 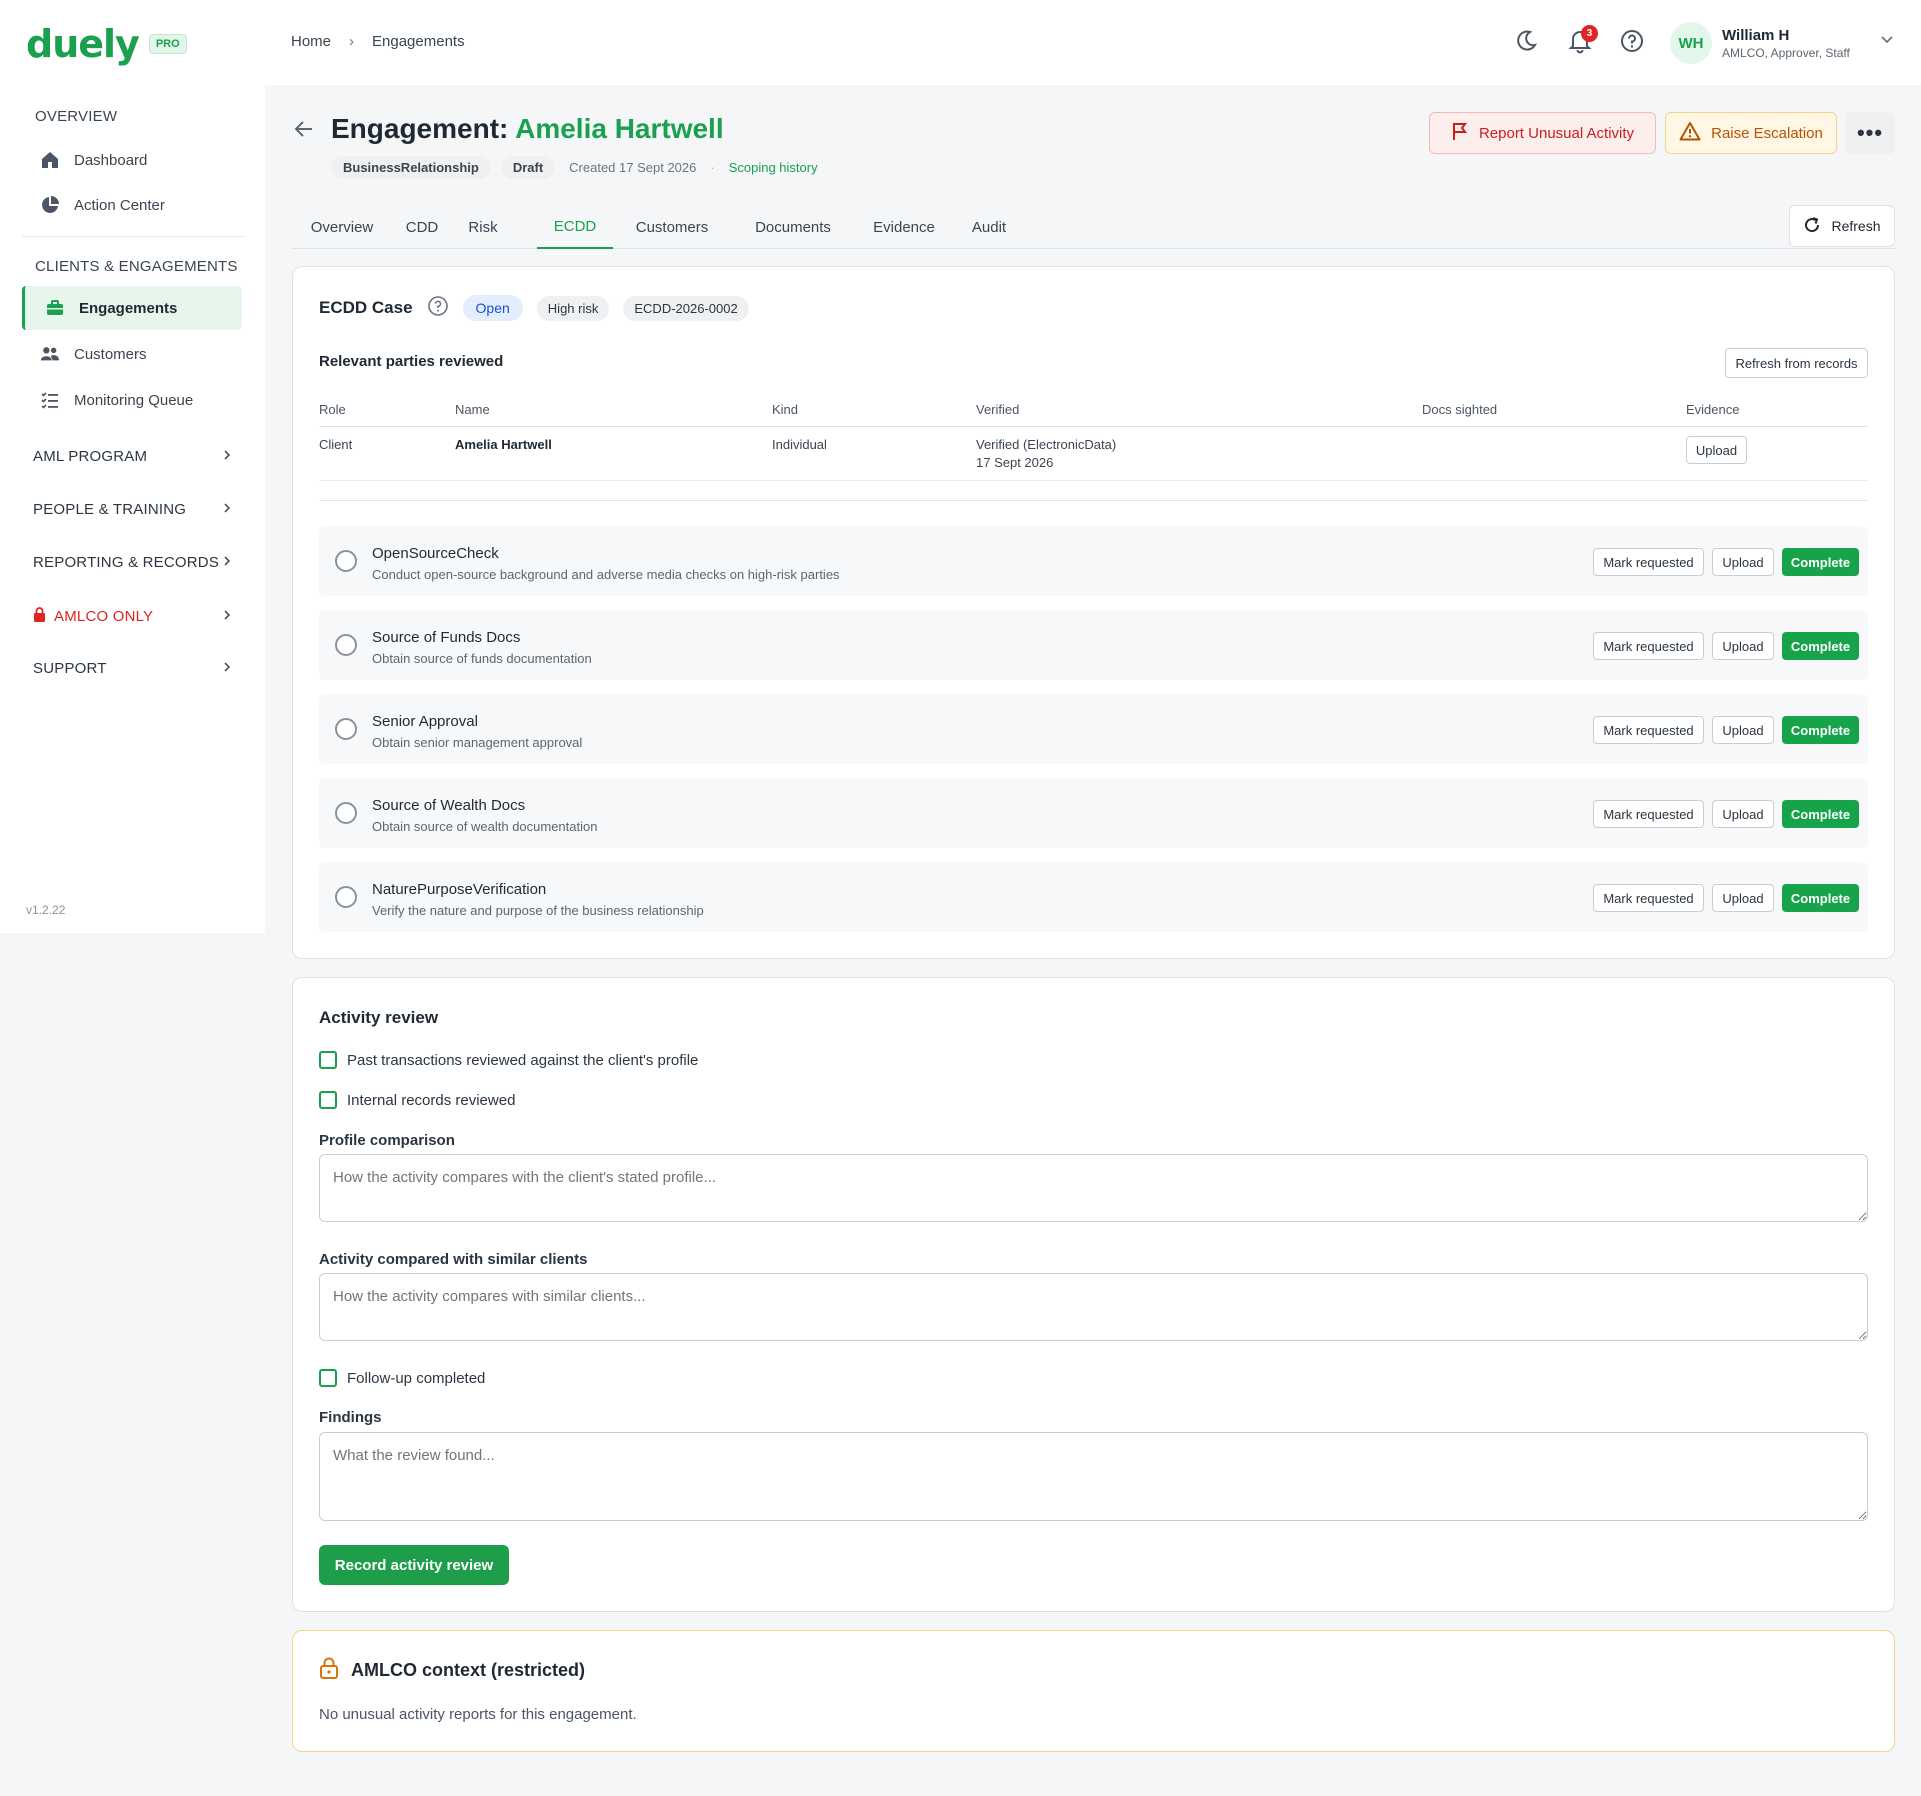 I want to click on page-title: Engagement: Amelia Hartwell, so click(x=527, y=129).